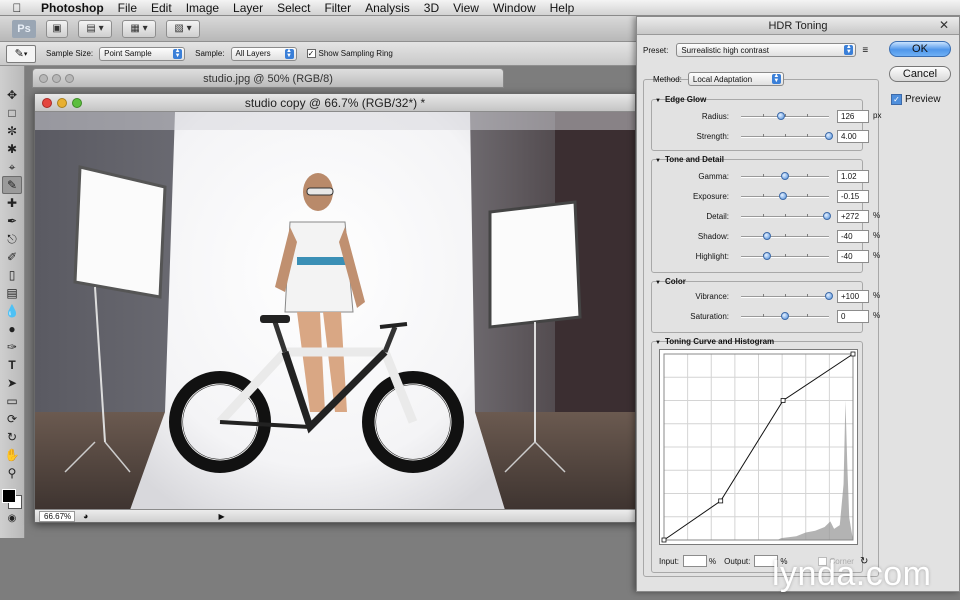  Describe the element at coordinates (12, 293) in the screenshot. I see `gradient-tool-icon: ▤` at that location.